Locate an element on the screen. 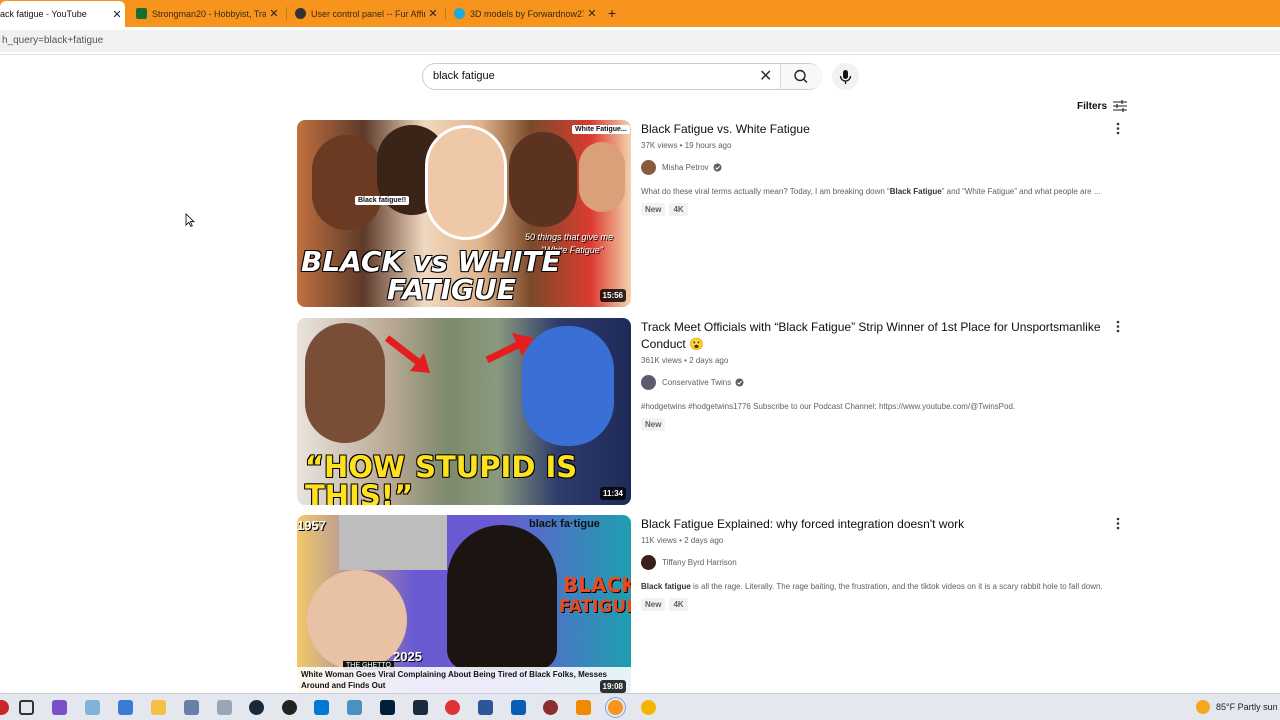 The height and width of the screenshot is (720, 1280). tab-strongman: Strongman20 - Hobbyist, Tradi ✕ is located at coordinates (206, 13).